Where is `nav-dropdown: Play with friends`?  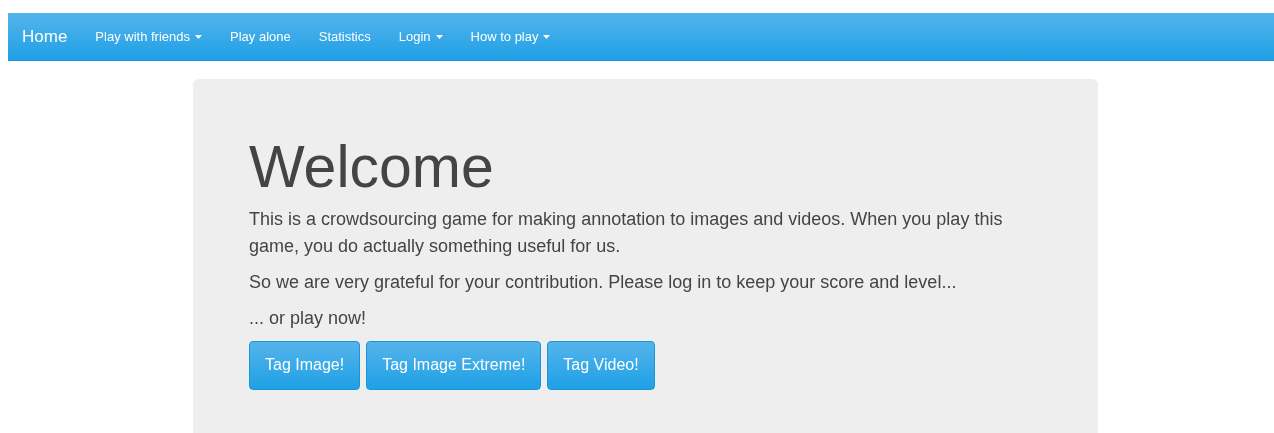
nav-dropdown: Play with friends is located at coordinates (148, 36).